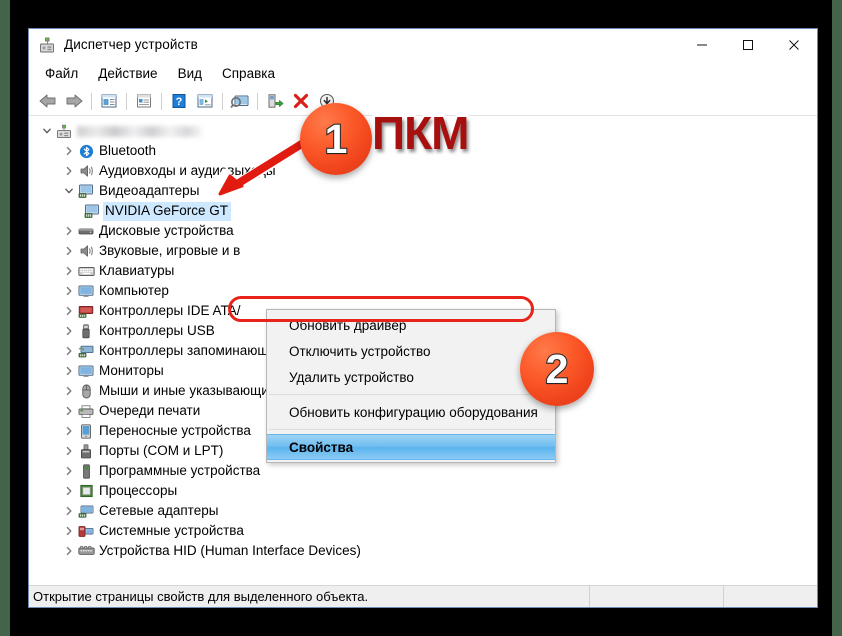  Describe the element at coordinates (109, 101) in the screenshot. I see `properties-window-icon` at that location.